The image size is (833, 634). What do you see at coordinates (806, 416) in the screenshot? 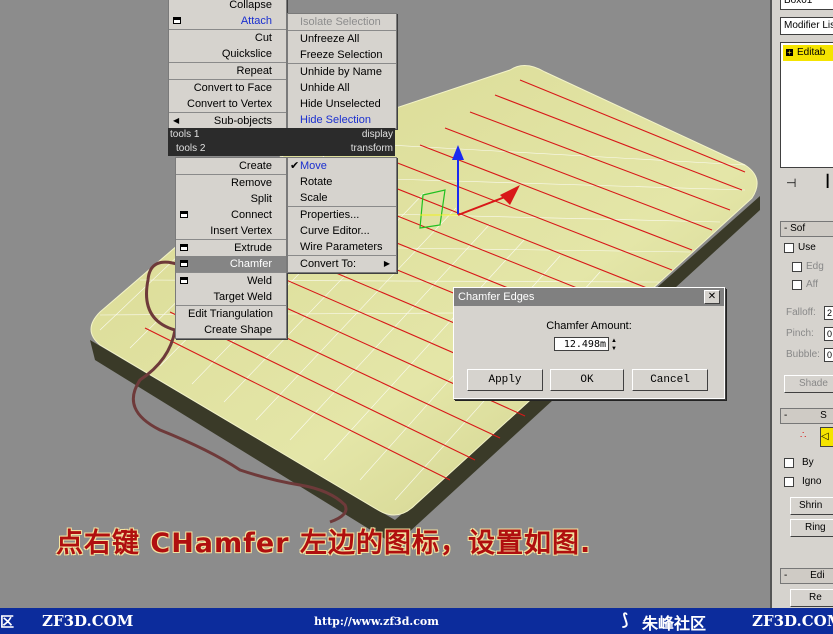
I see `rollout-selection: - S` at bounding box center [806, 416].